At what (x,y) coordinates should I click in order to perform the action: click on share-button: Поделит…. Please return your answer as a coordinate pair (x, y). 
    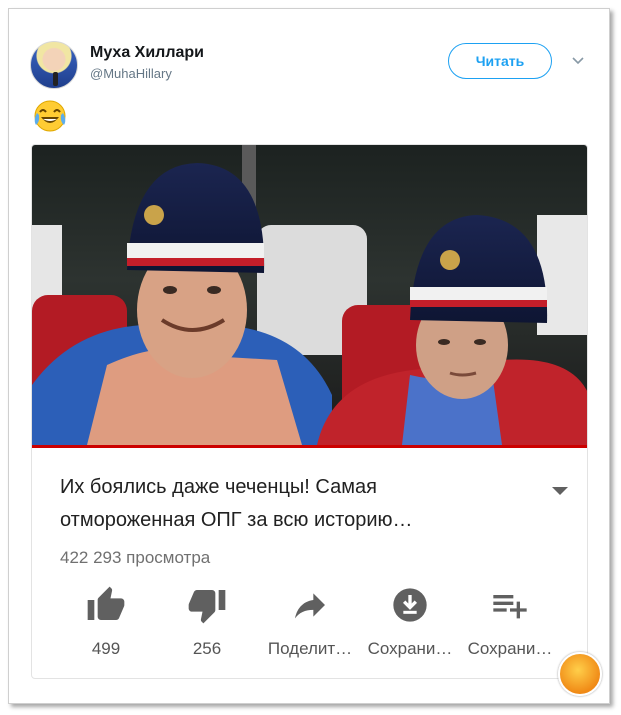
    Looking at the image, I should click on (310, 622).